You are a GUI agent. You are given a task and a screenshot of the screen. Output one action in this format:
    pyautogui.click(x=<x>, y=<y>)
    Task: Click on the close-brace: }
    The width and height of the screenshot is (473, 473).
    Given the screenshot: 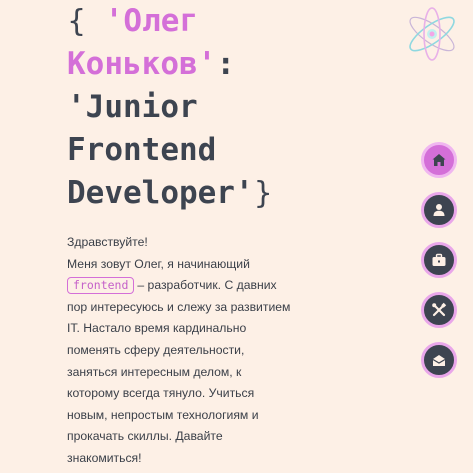 What is the action you would take?
    pyautogui.click(x=263, y=193)
    